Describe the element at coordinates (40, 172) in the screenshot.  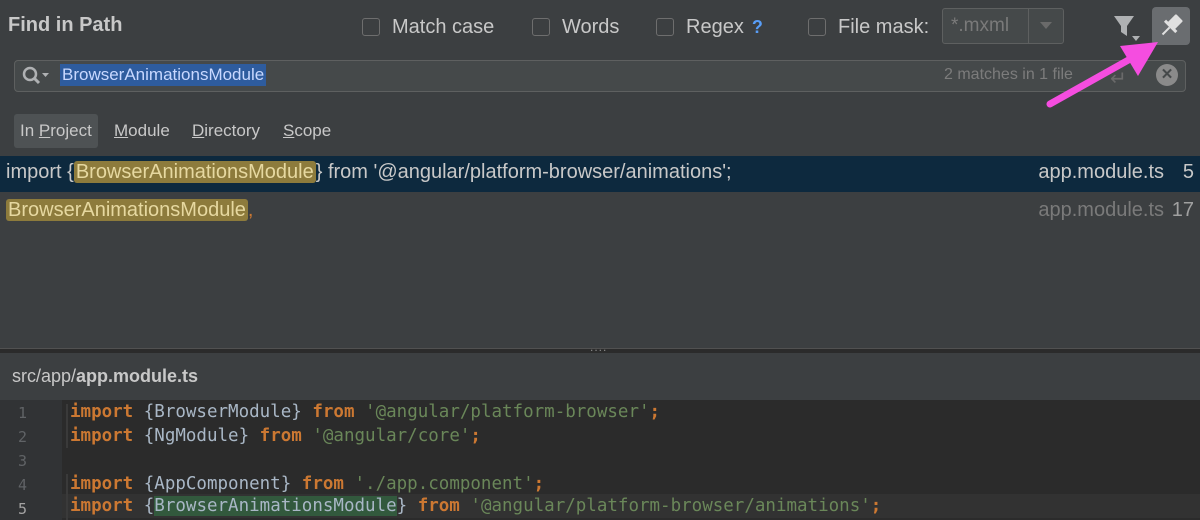
I see `result-text-pre: import {` at that location.